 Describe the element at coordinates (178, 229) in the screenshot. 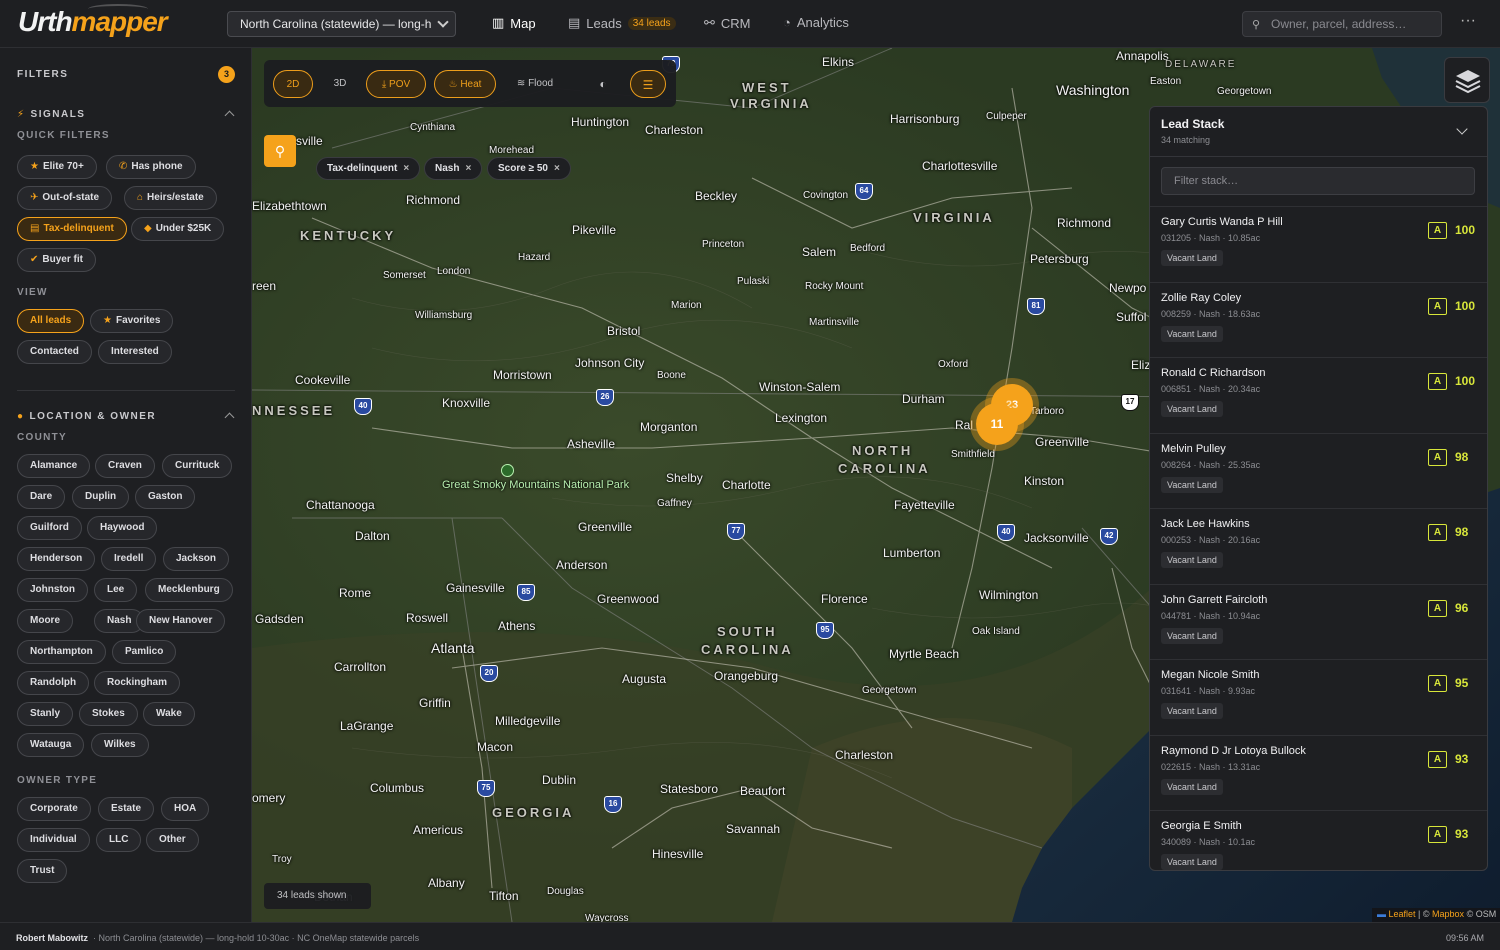

I see `quick-filter-chip: ◆ Under $25K` at that location.